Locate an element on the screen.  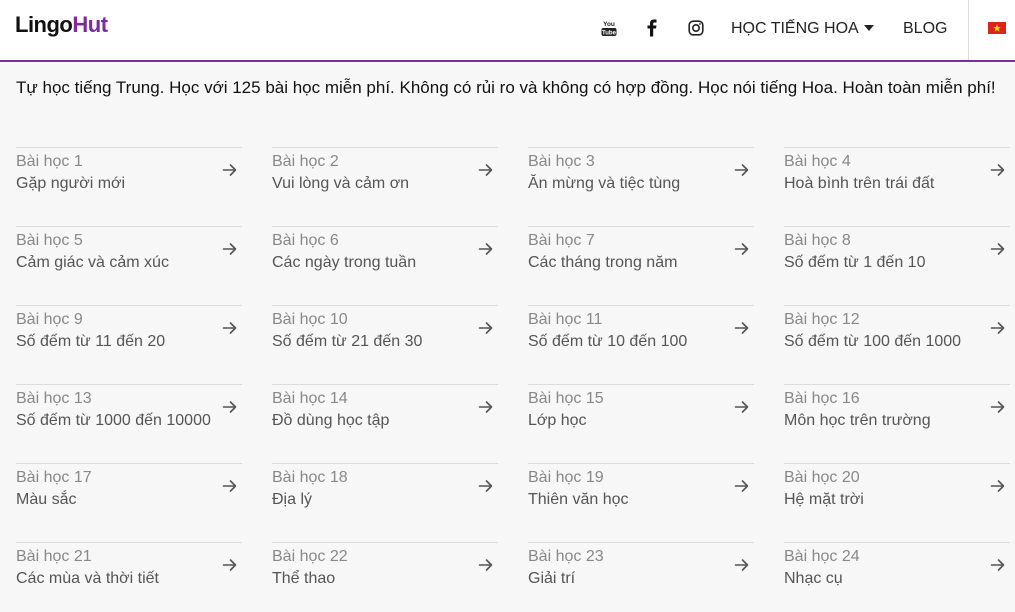
lesson-title: Số đếm từ 10 đến 100 is located at coordinates (608, 341).